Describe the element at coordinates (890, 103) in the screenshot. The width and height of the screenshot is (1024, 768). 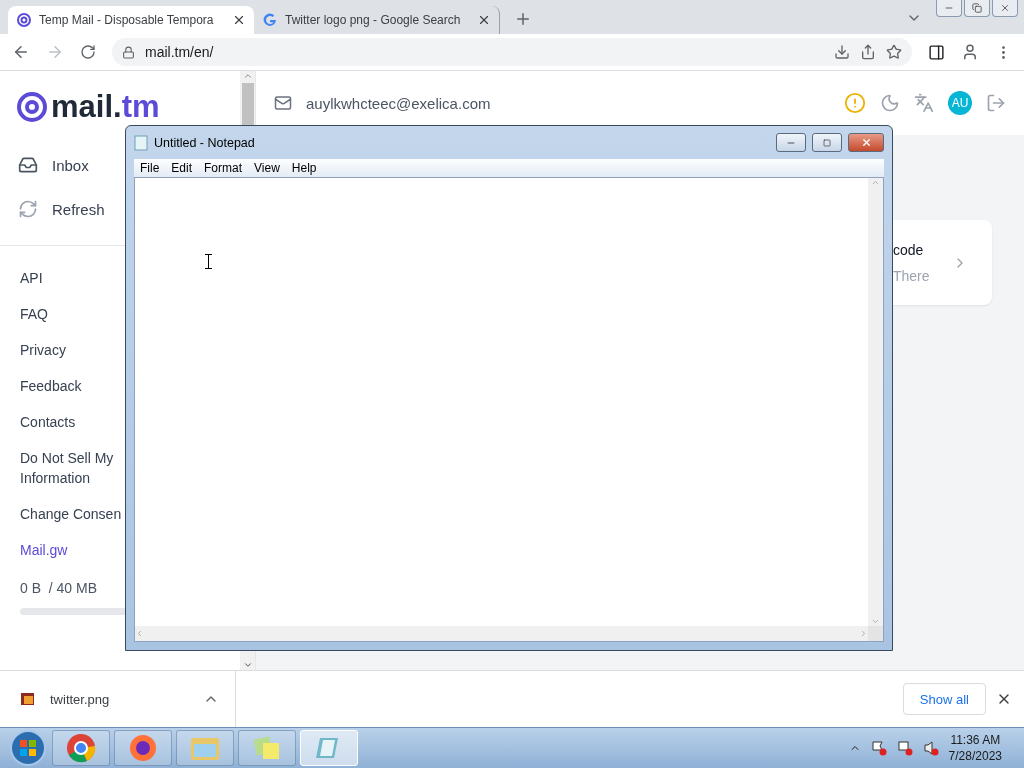
I see `moon-icon` at that location.